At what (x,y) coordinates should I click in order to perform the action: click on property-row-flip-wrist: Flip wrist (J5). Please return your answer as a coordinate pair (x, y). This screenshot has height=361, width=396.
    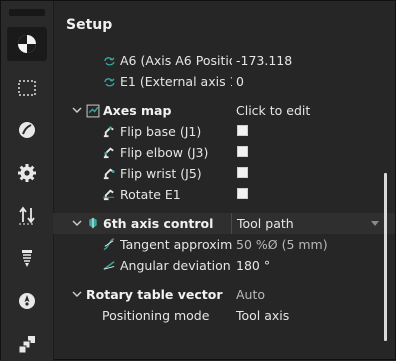
    Looking at the image, I should click on (224, 173).